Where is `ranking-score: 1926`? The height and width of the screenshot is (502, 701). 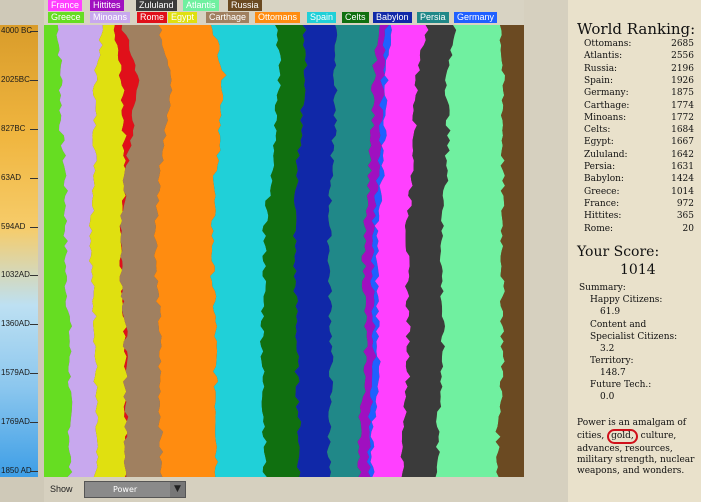 ranking-score: 1926 is located at coordinates (682, 80).